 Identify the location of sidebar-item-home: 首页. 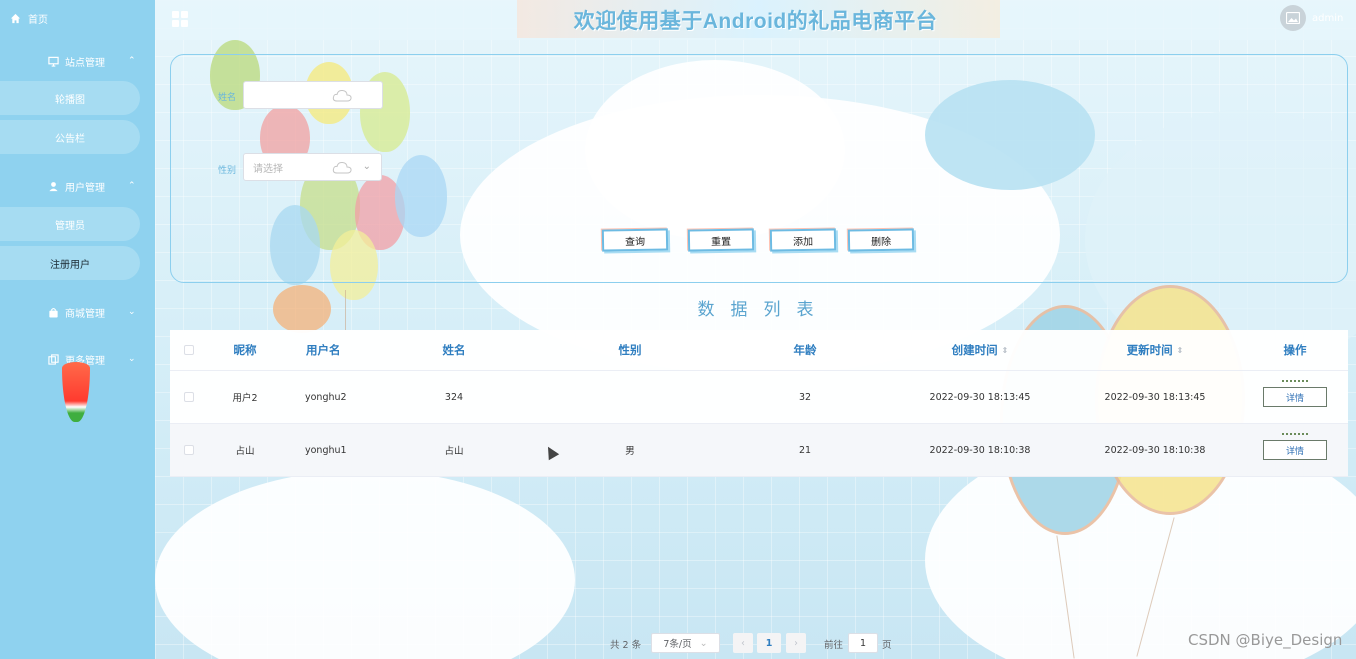
(29, 18).